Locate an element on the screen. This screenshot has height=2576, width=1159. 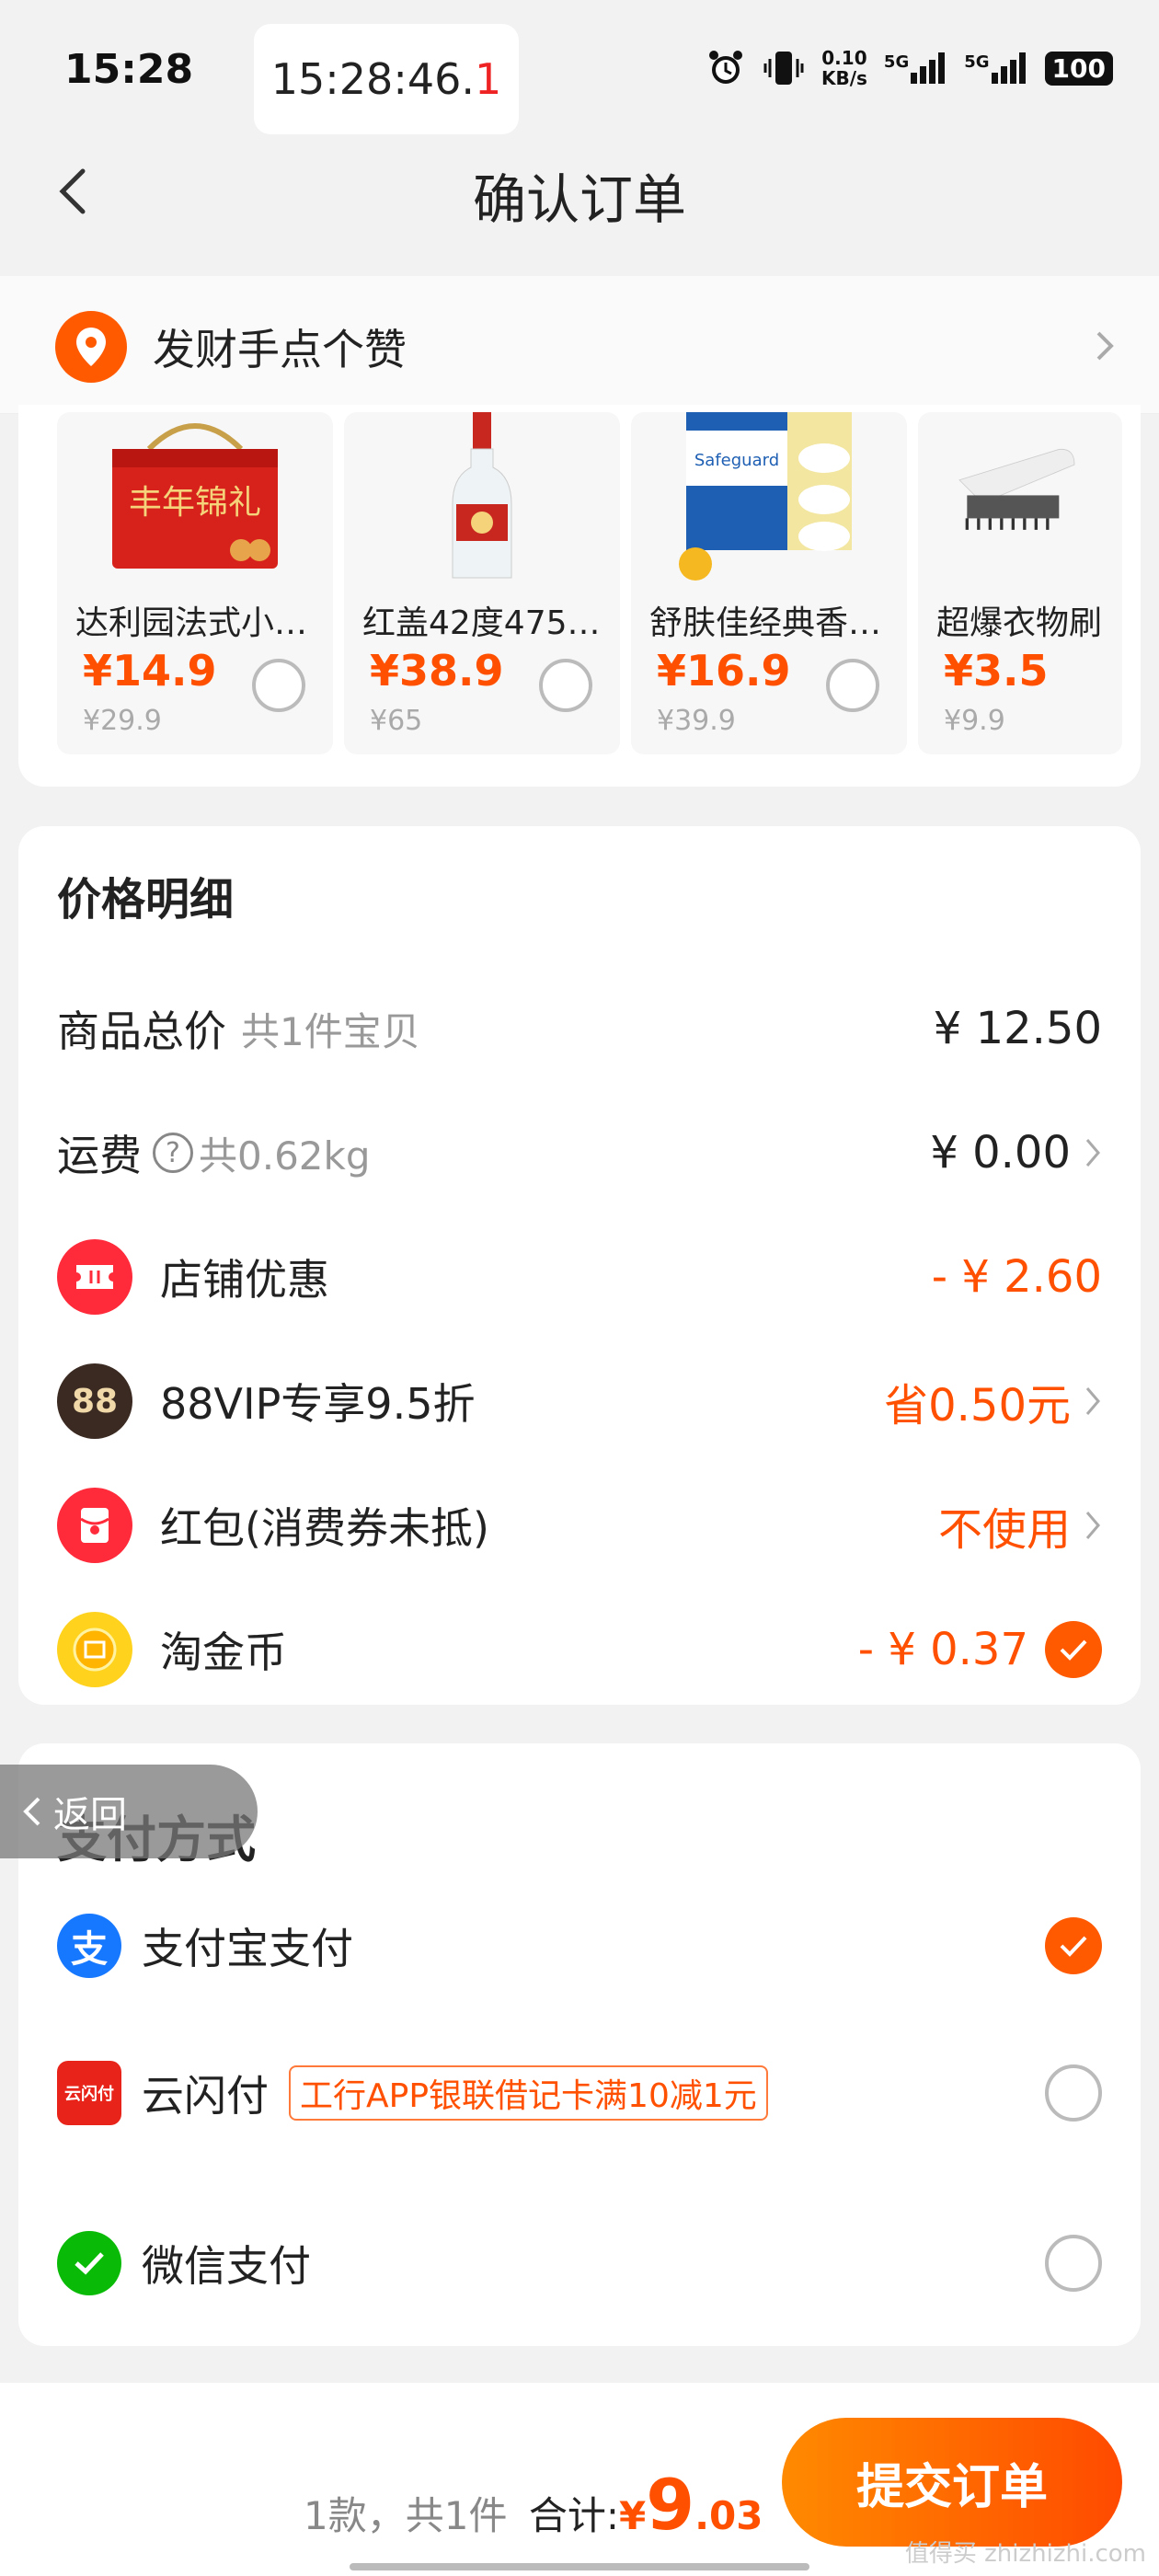
product-price: ¥16.9 is located at coordinates (724, 671).